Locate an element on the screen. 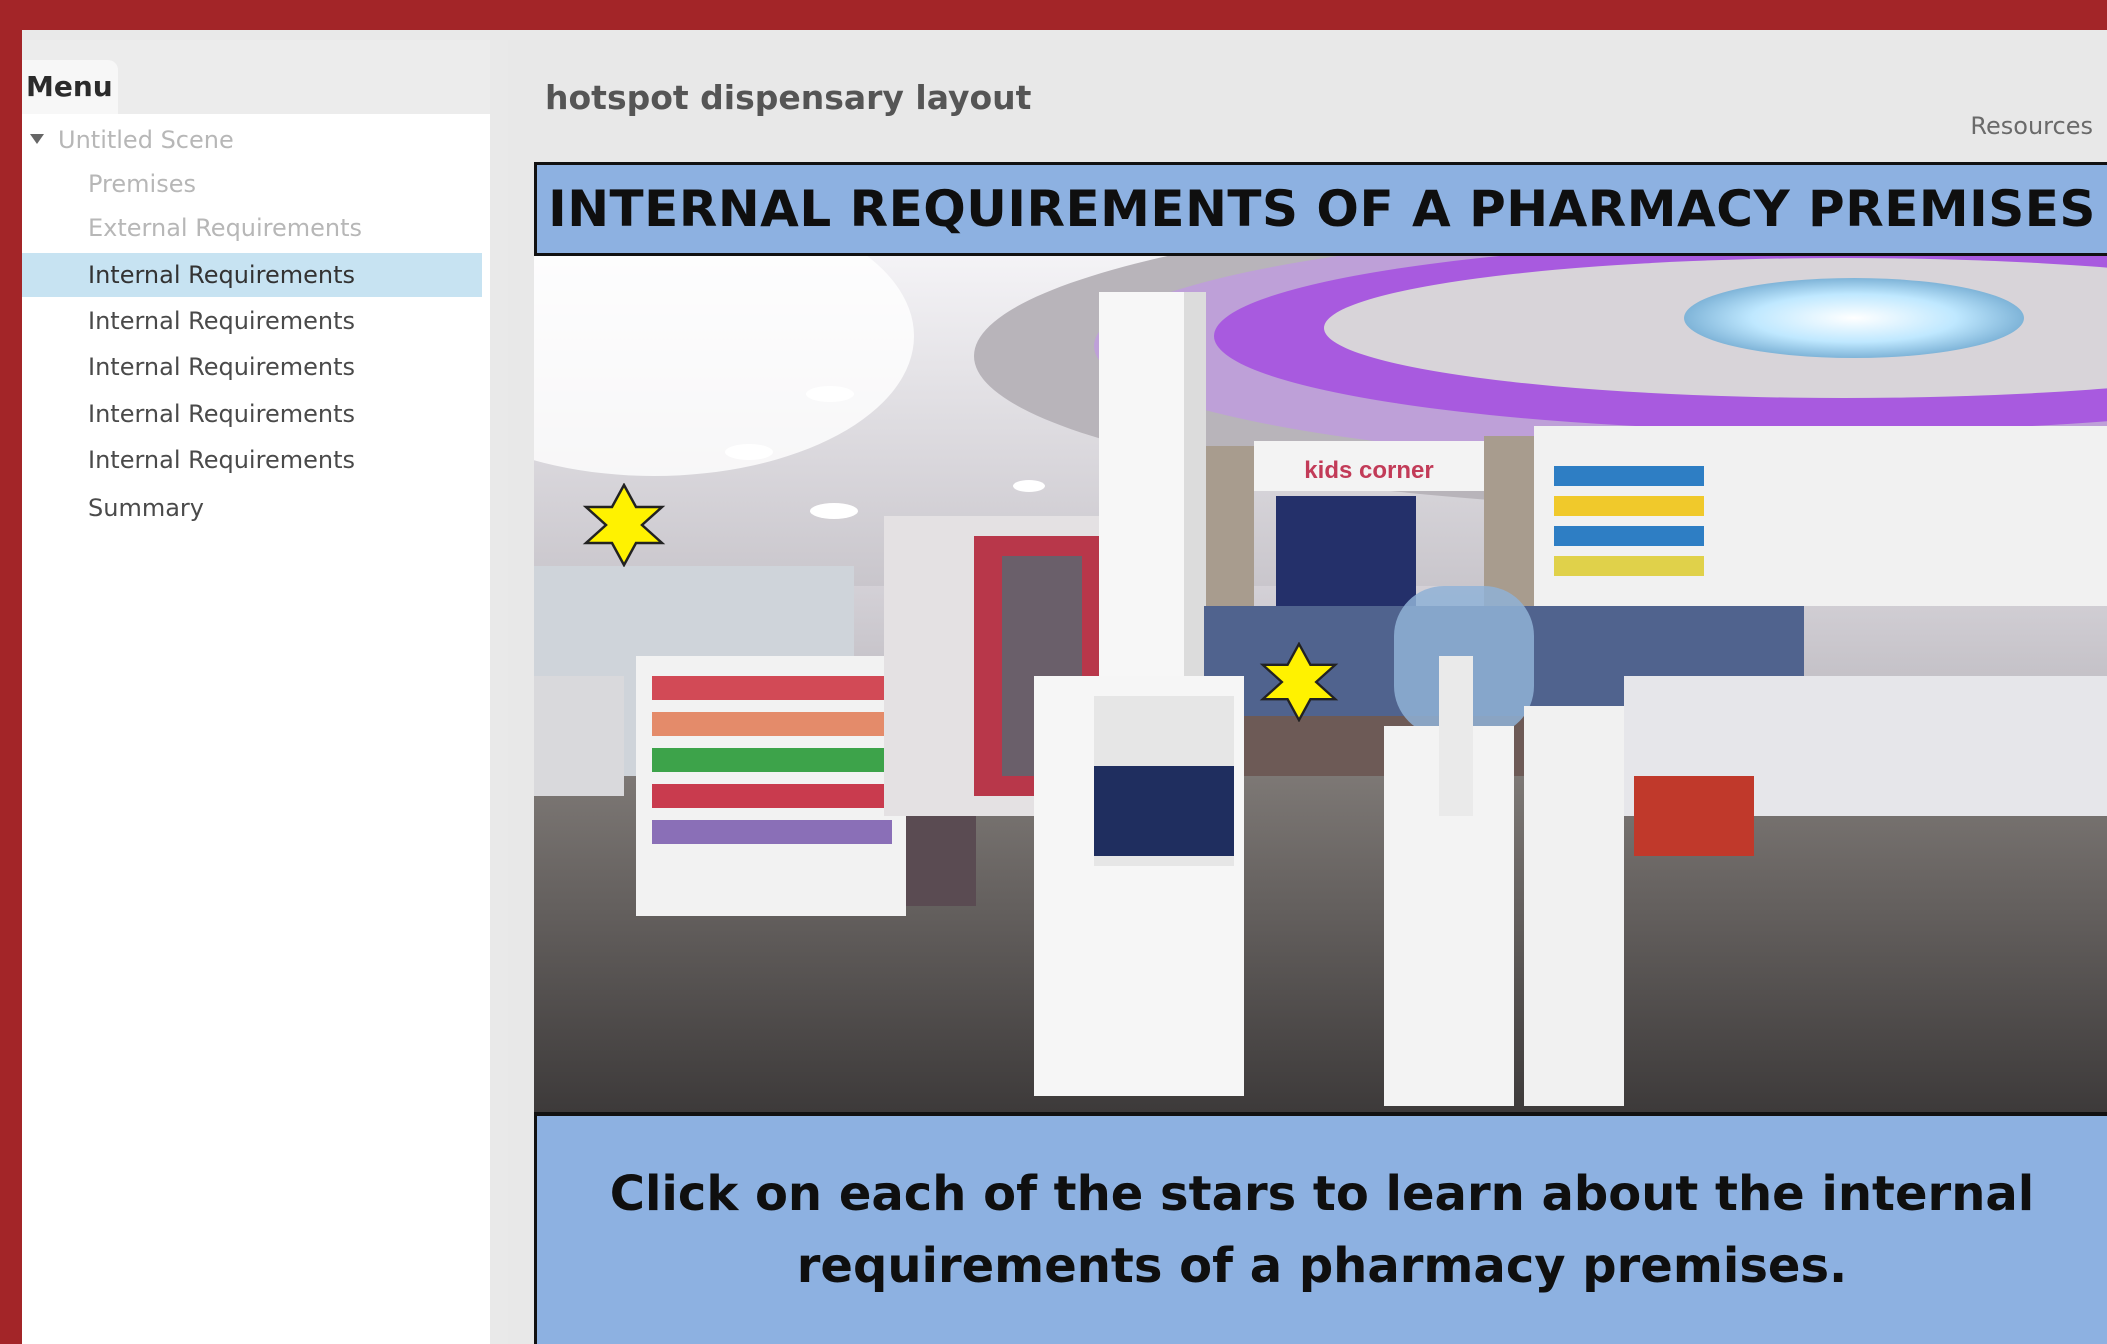  menu-item-external-requirements: External Requirements is located at coordinates (252, 228).